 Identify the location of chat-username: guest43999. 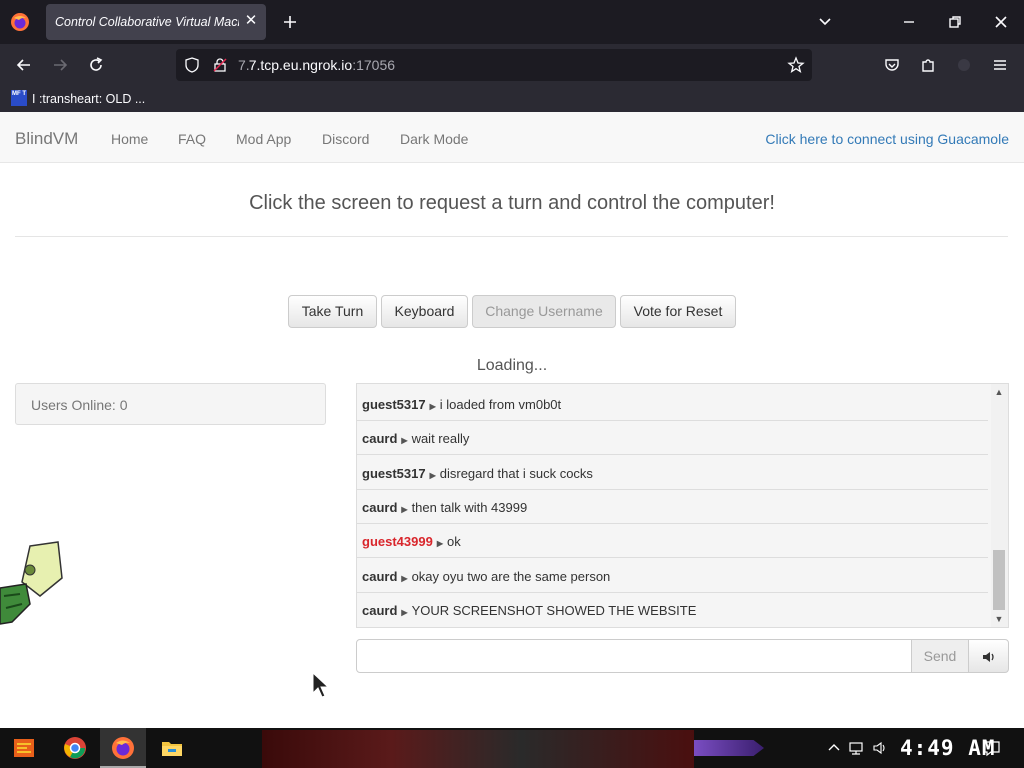
(397, 541).